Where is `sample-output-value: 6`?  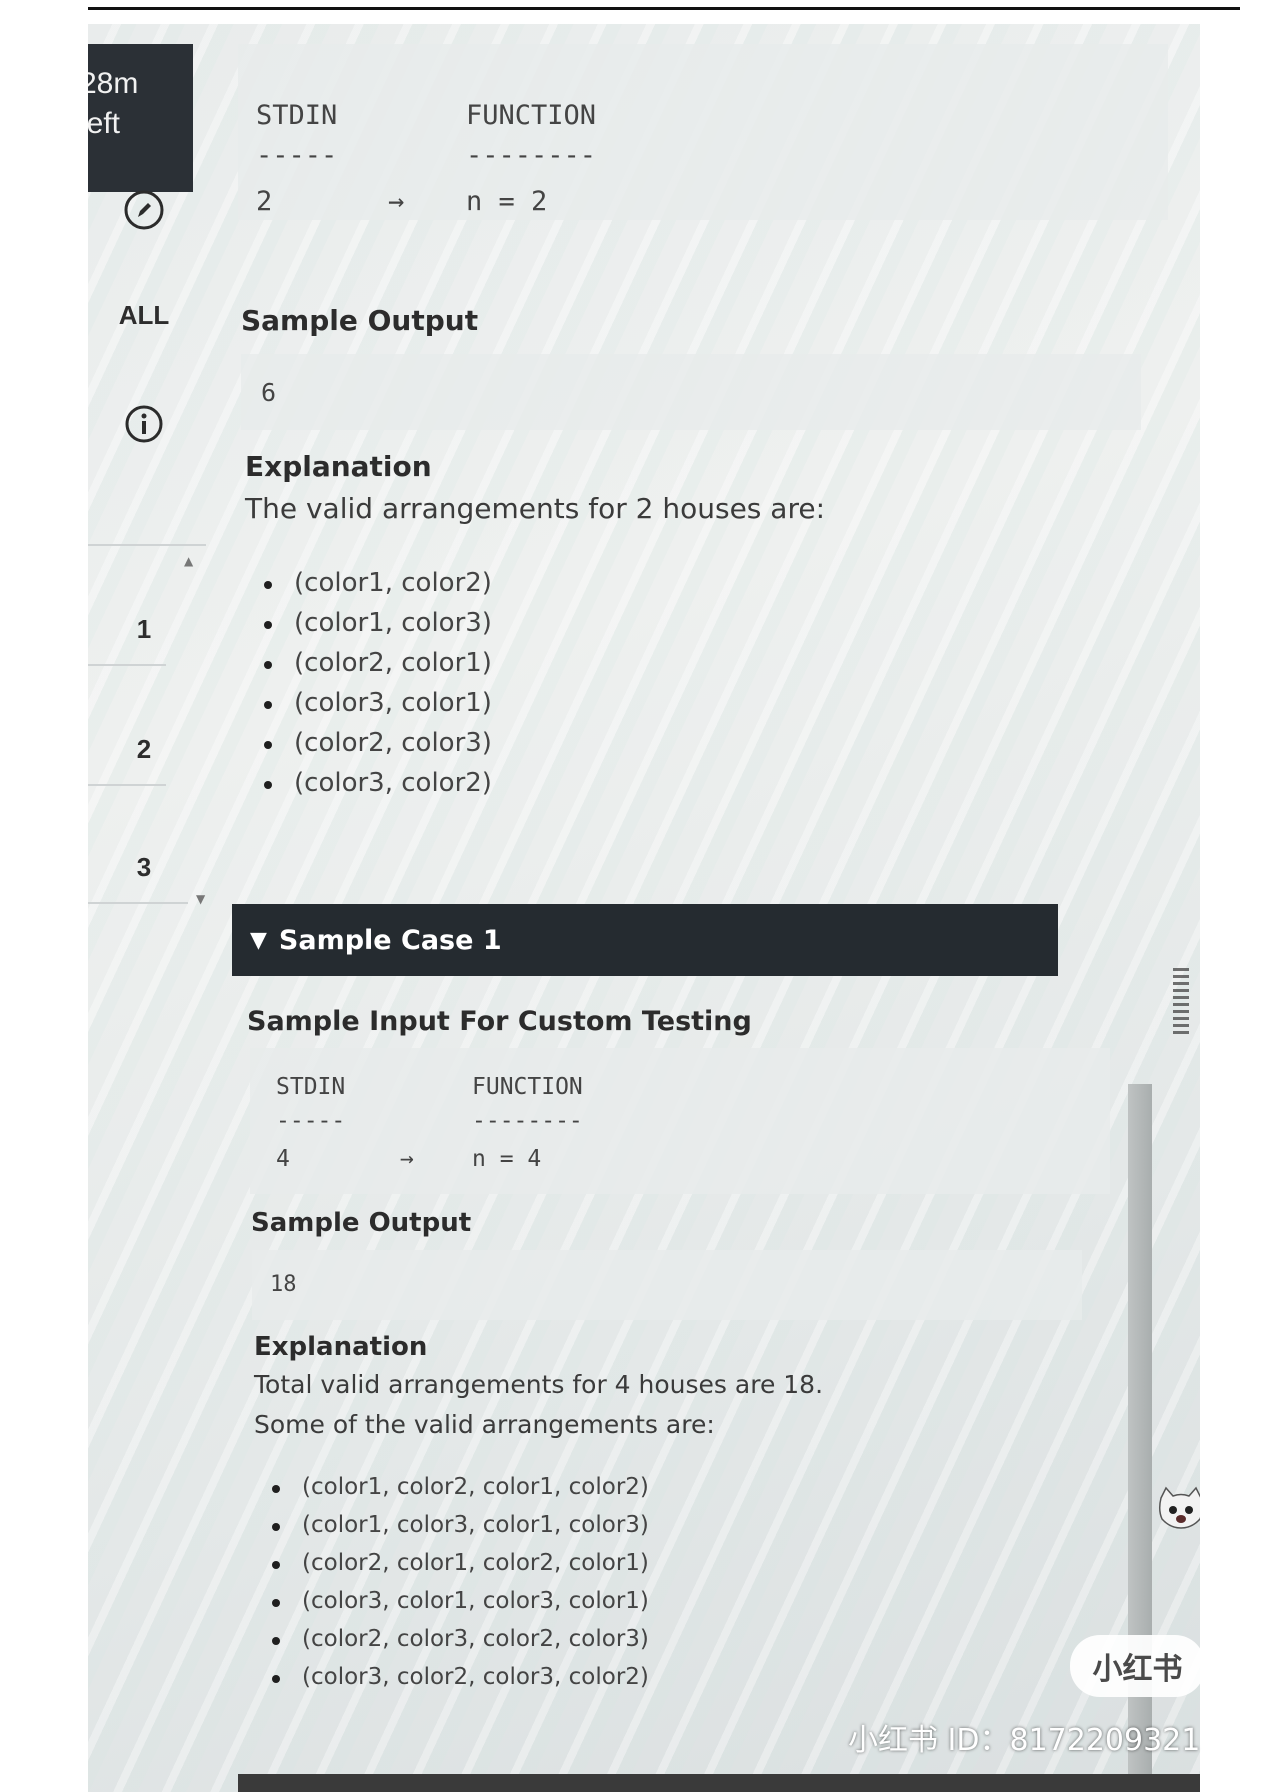
sample-output-value: 6 is located at coordinates (269, 392).